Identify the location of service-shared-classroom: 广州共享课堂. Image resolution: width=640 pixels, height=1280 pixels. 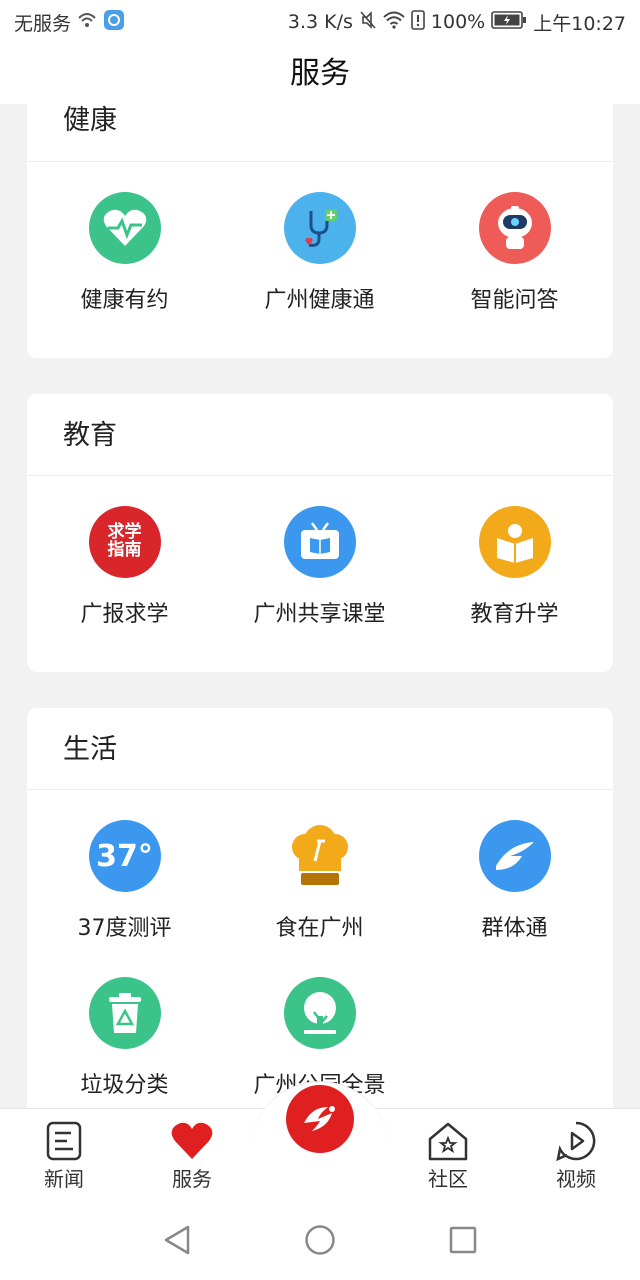
(319, 554).